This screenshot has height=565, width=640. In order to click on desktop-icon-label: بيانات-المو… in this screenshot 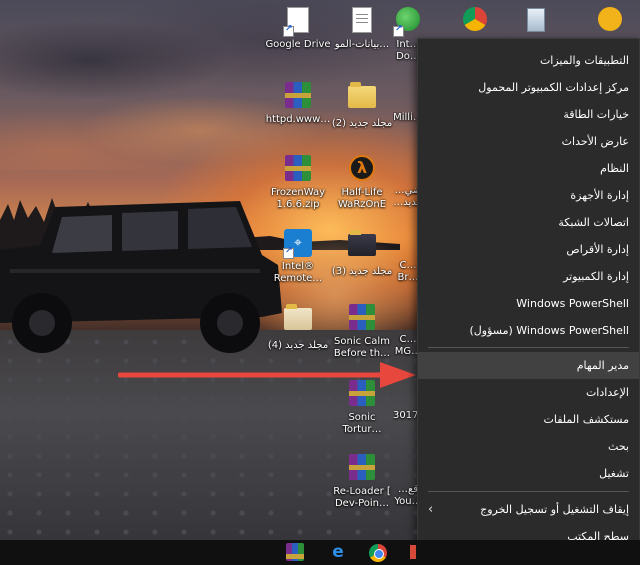, I will do `click(362, 44)`.